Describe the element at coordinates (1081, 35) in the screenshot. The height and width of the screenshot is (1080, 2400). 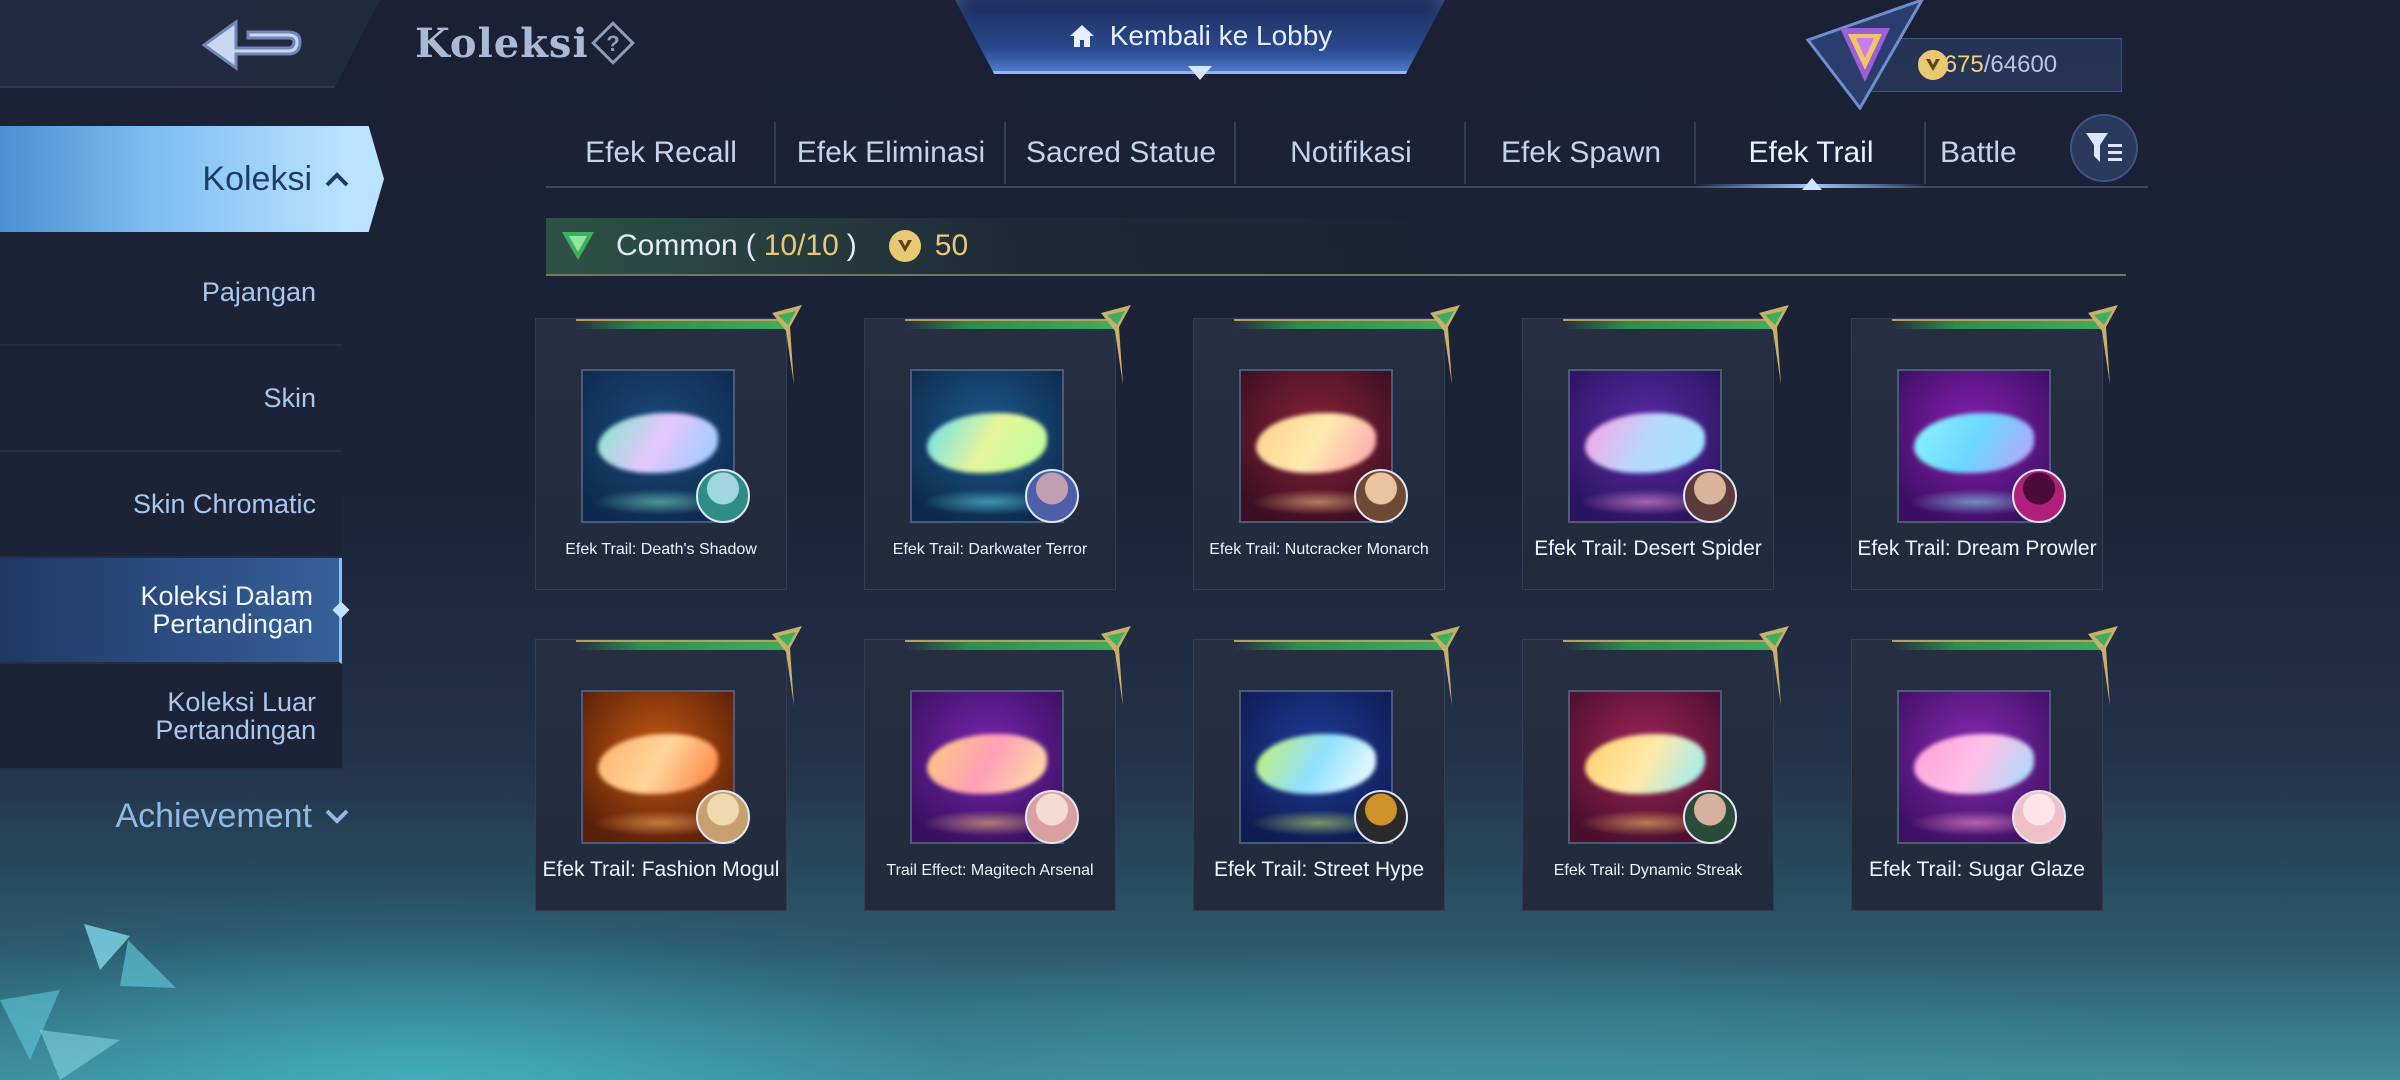
I see `home-icon` at that location.